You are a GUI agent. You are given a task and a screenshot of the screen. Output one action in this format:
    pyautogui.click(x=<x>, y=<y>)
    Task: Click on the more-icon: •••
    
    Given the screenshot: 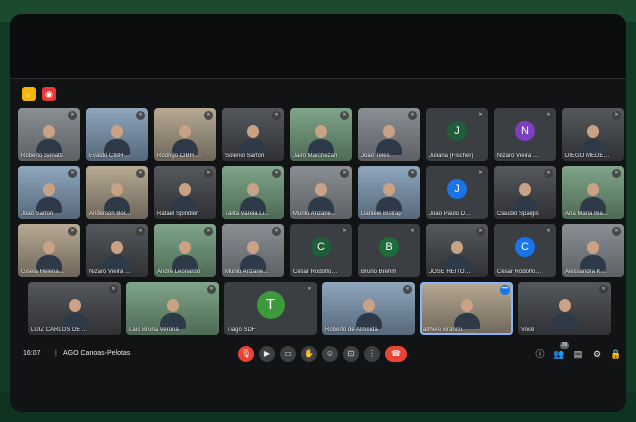 What is the action you would take?
    pyautogui.click(x=505, y=290)
    